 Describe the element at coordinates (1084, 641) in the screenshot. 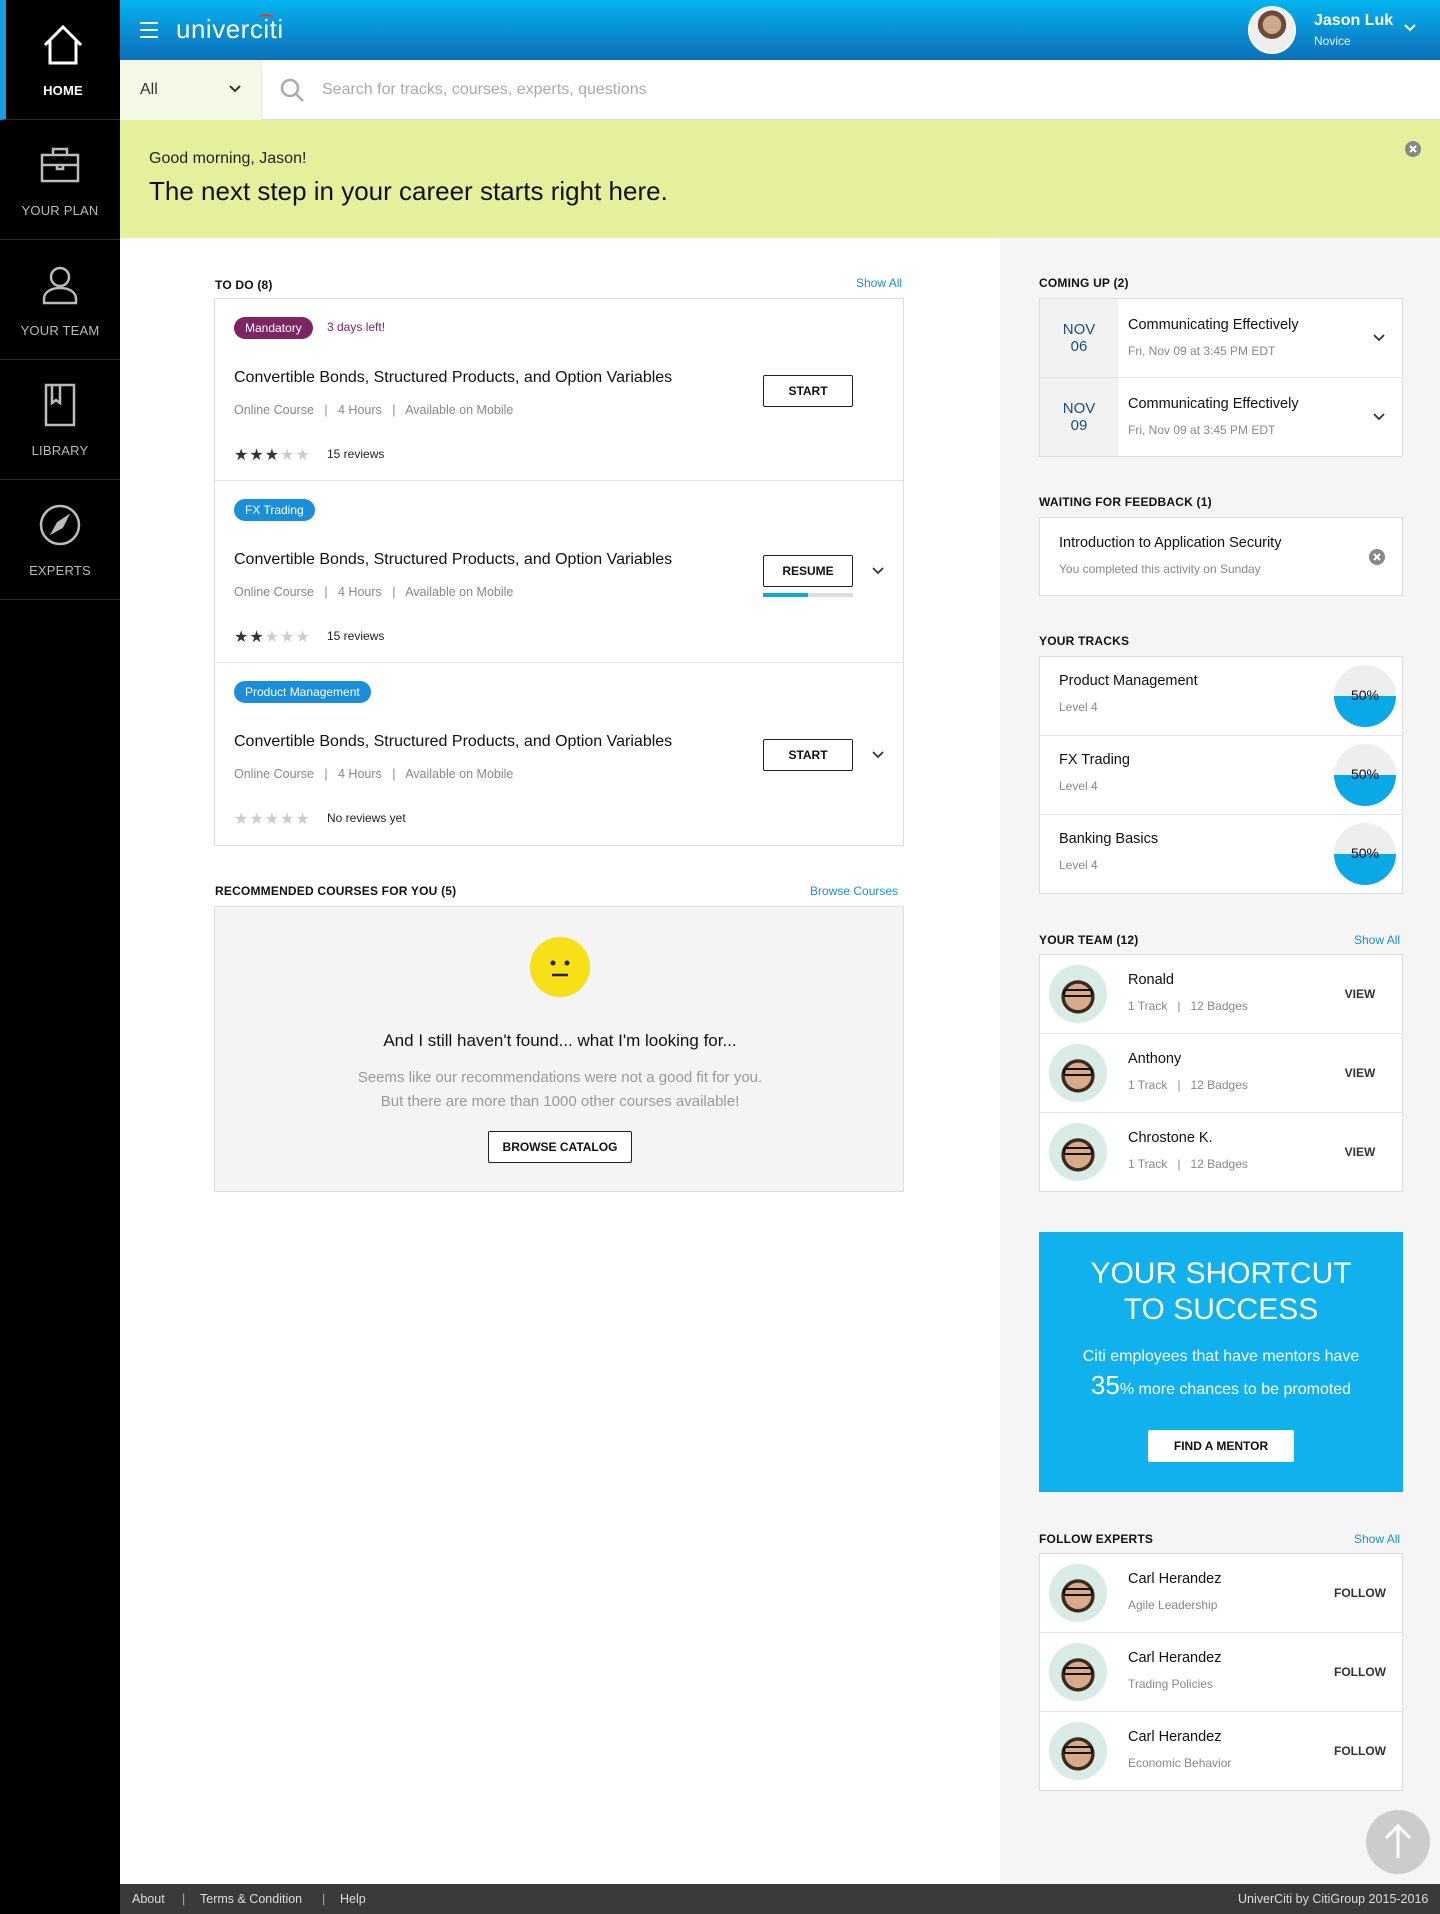

I see `tracks-heading: YOUR TRACKS` at that location.